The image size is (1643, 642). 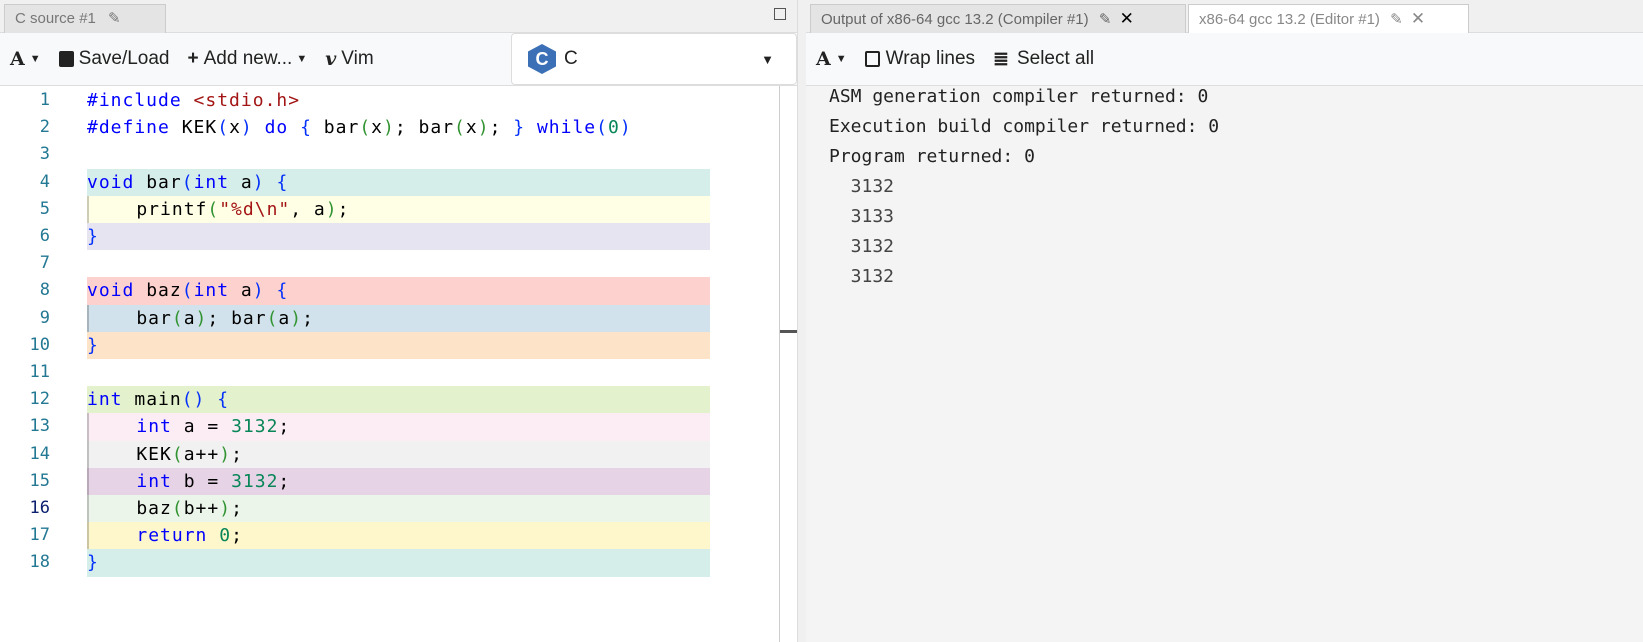 I want to click on select-all-button: ≣ Select all, so click(x=1043, y=59).